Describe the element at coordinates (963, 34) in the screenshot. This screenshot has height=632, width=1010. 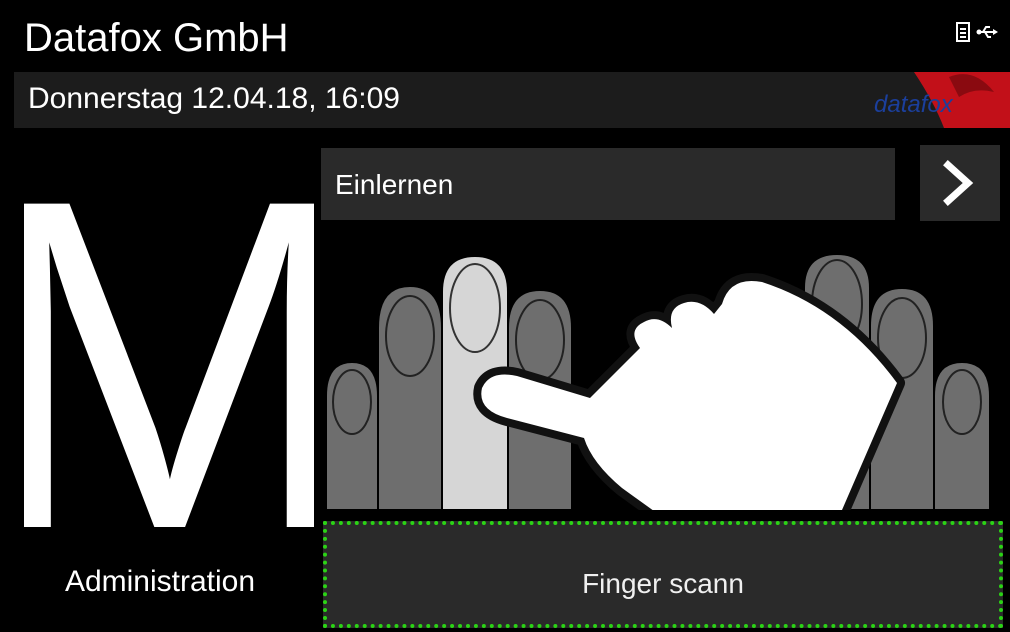
I see `document-icon` at that location.